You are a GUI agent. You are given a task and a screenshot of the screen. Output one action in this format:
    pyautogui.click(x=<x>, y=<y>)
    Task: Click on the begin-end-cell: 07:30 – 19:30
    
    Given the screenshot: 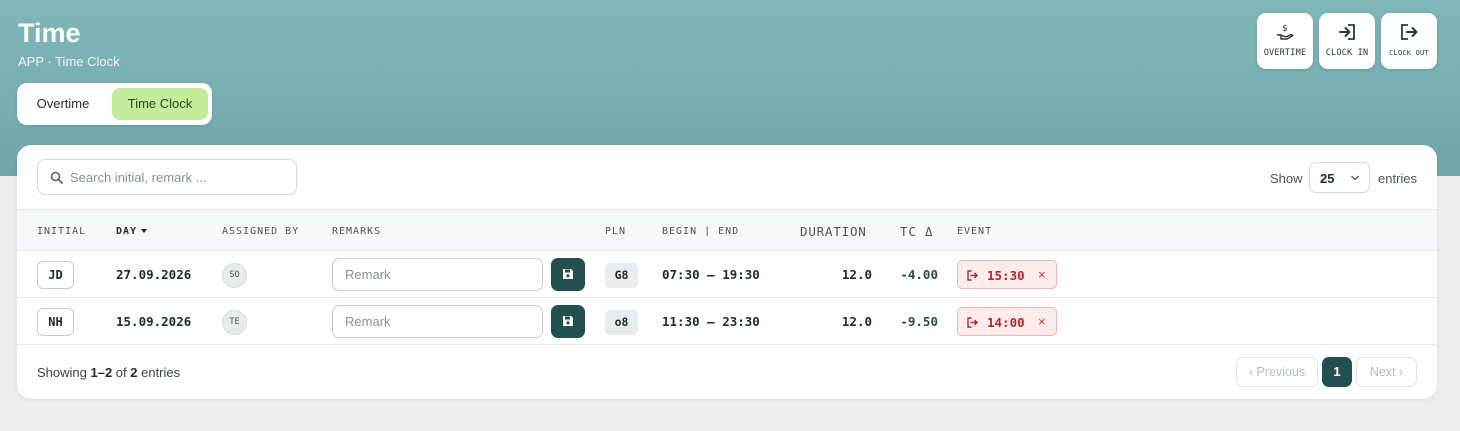 What is the action you would take?
    pyautogui.click(x=711, y=274)
    